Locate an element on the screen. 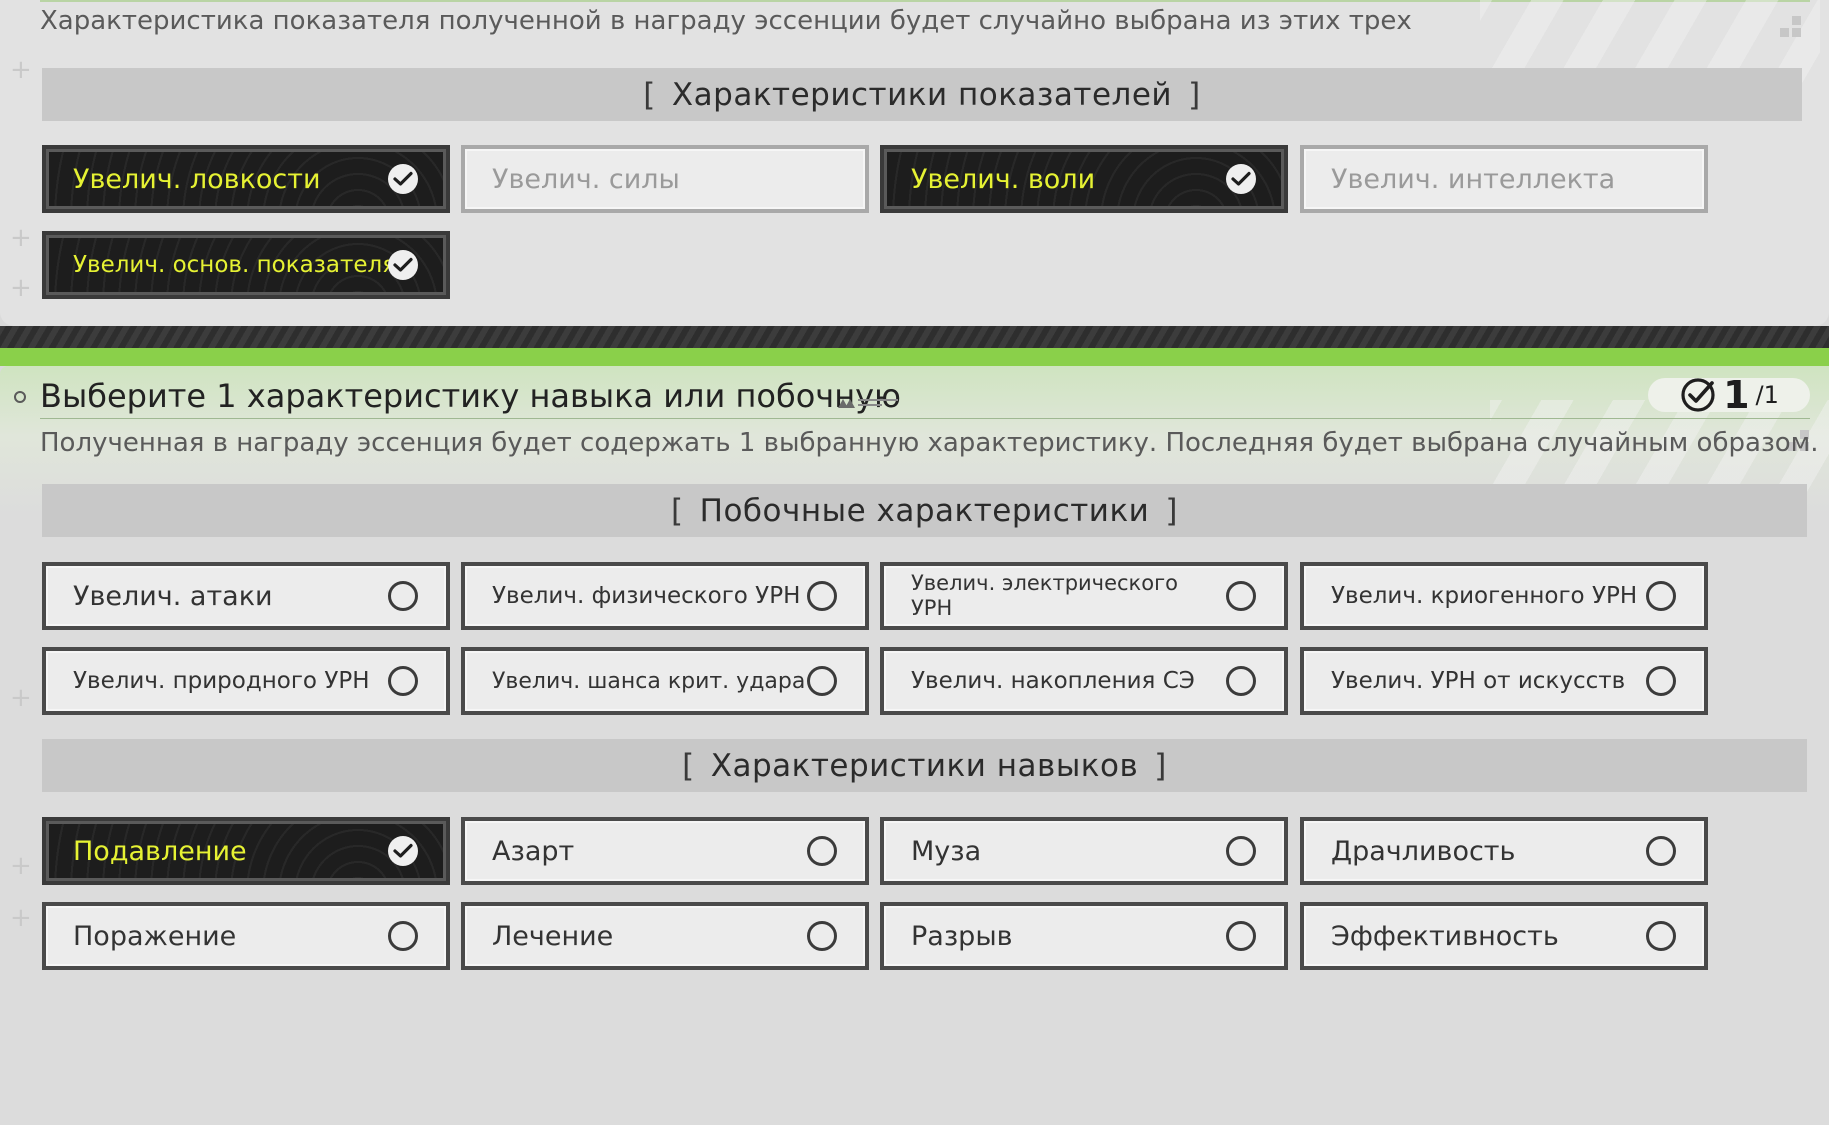 This screenshot has width=1829, height=1125. selection-counter: 1/1 is located at coordinates (1729, 395).